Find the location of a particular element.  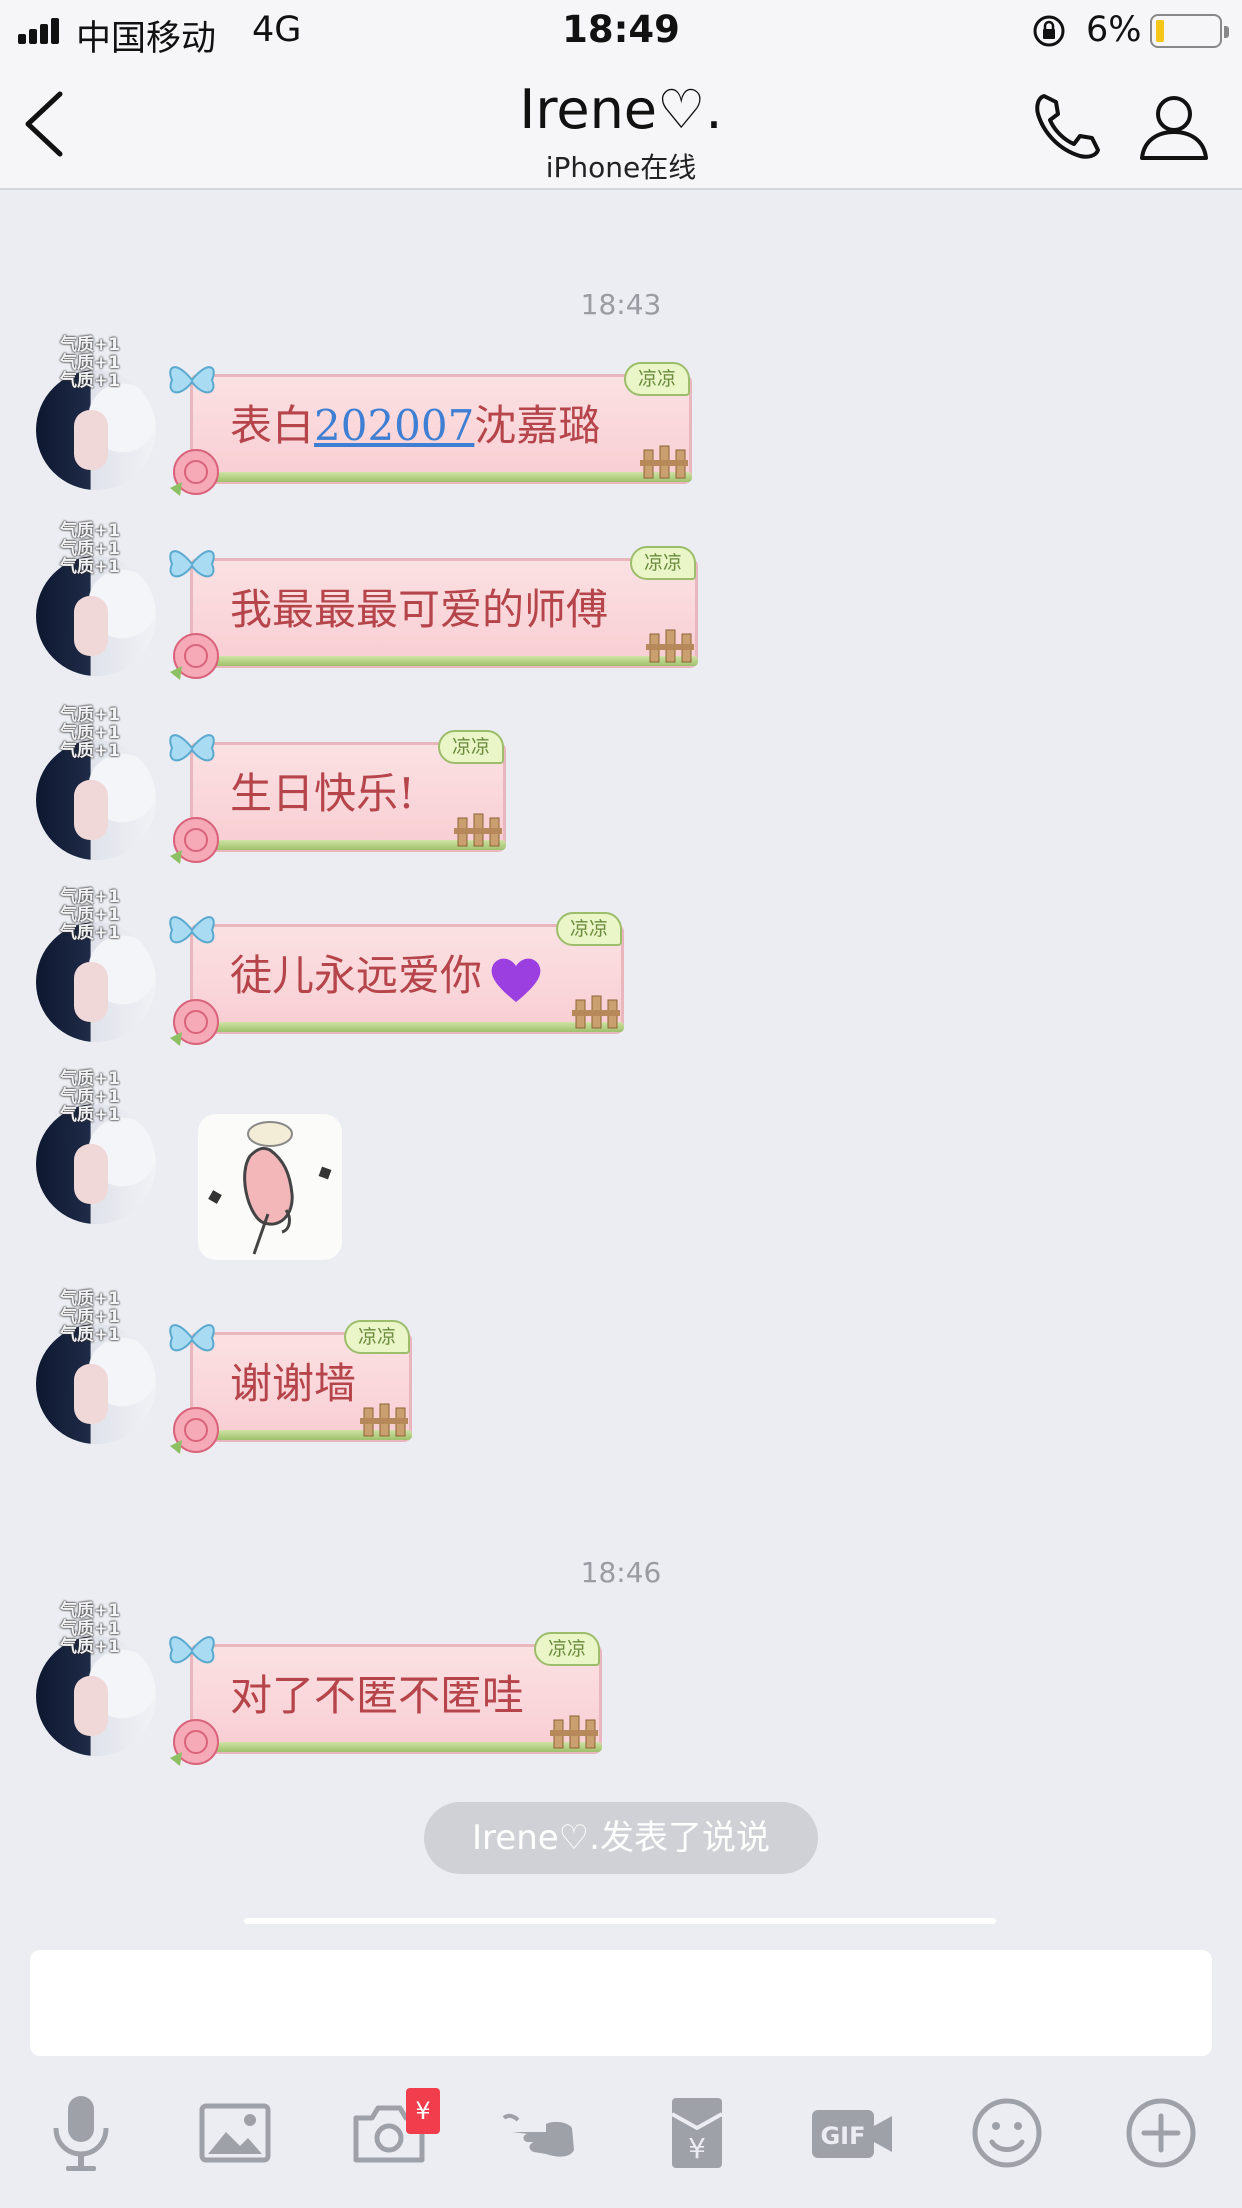

message-text: 谢谢墙 is located at coordinates (293, 1383).